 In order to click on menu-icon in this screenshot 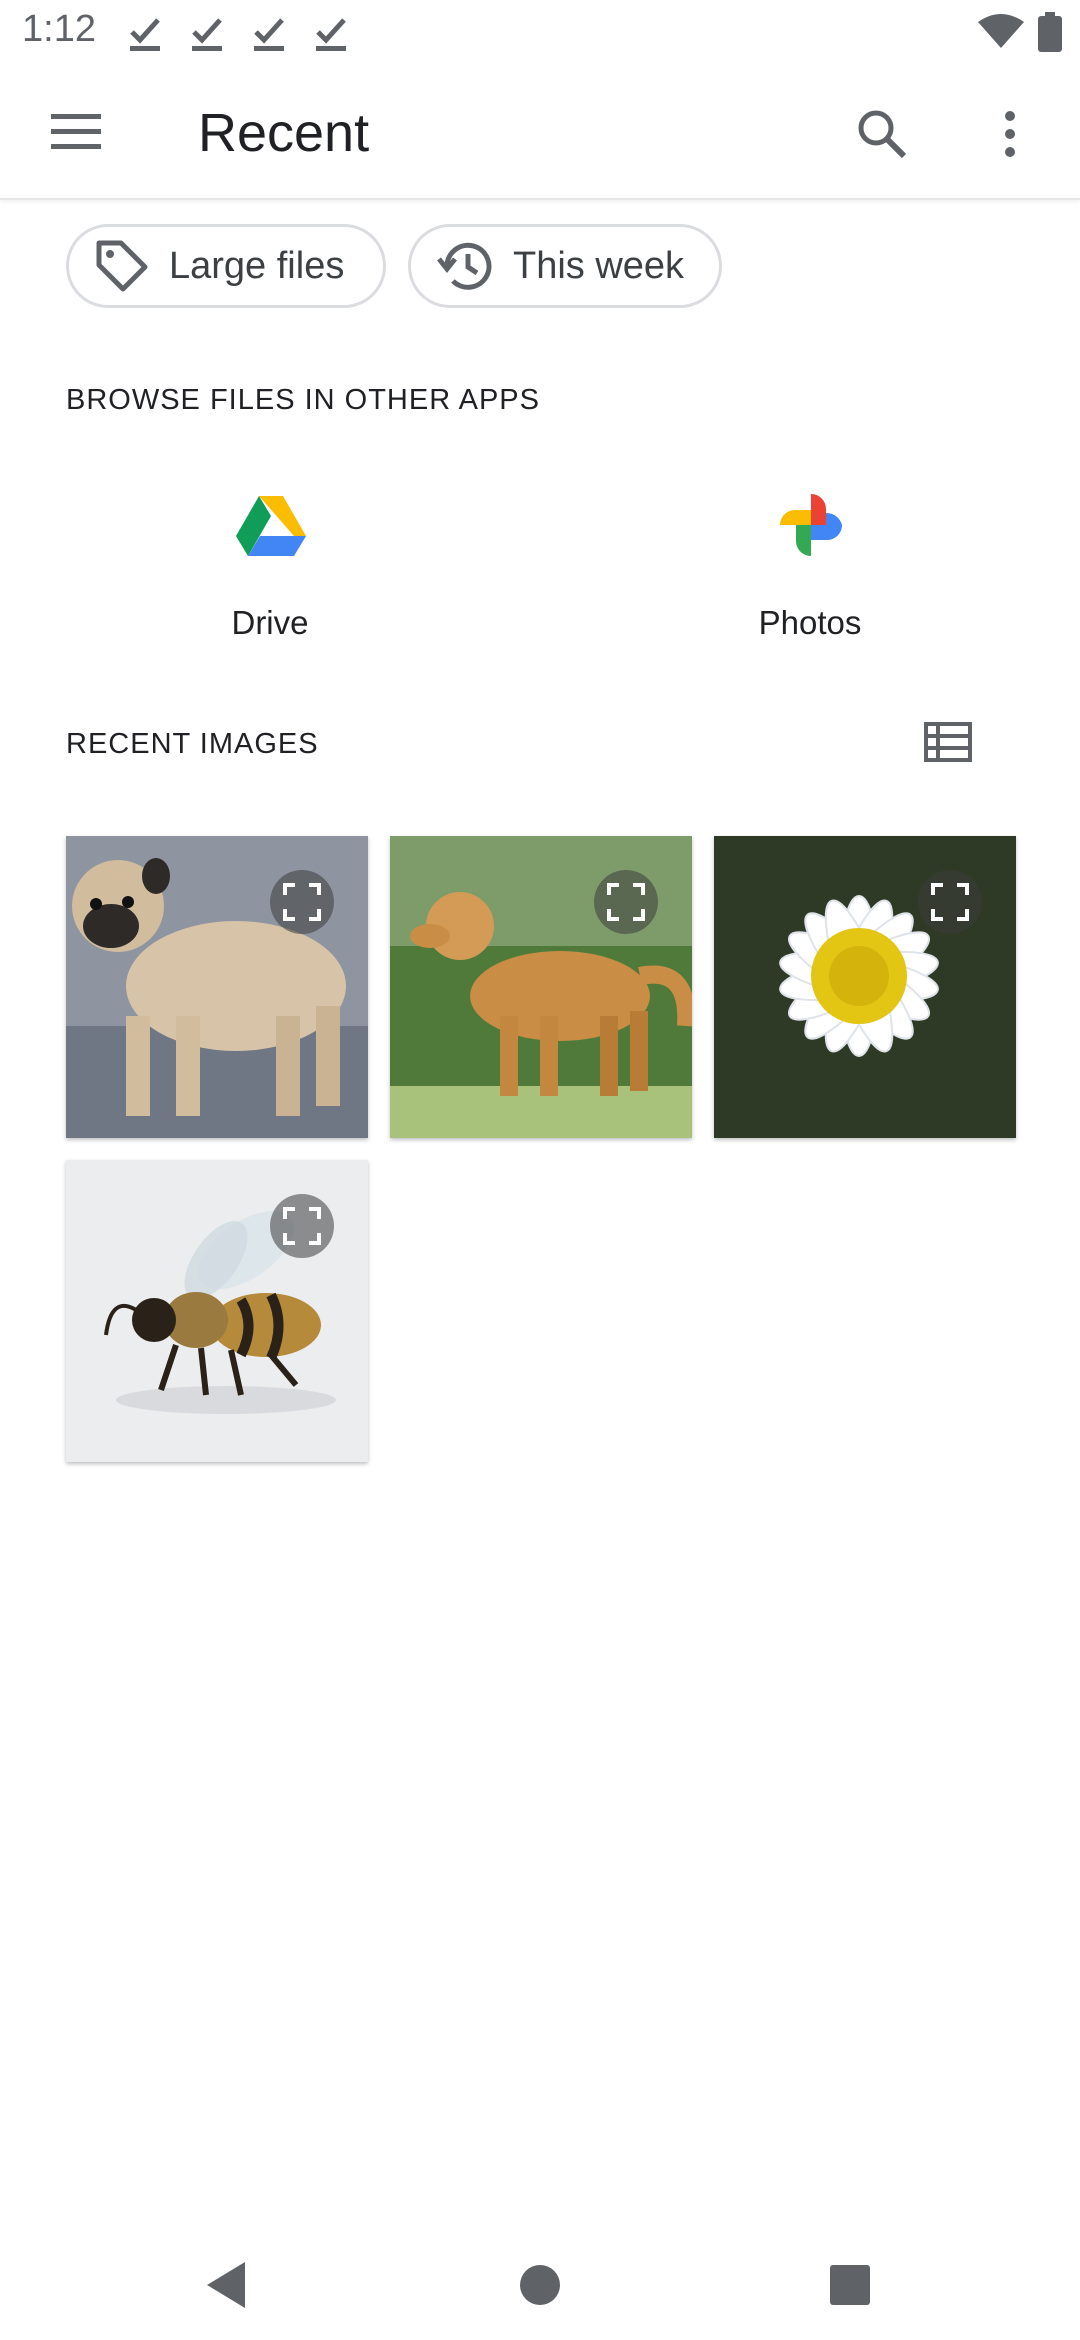, I will do `click(76, 131)`.